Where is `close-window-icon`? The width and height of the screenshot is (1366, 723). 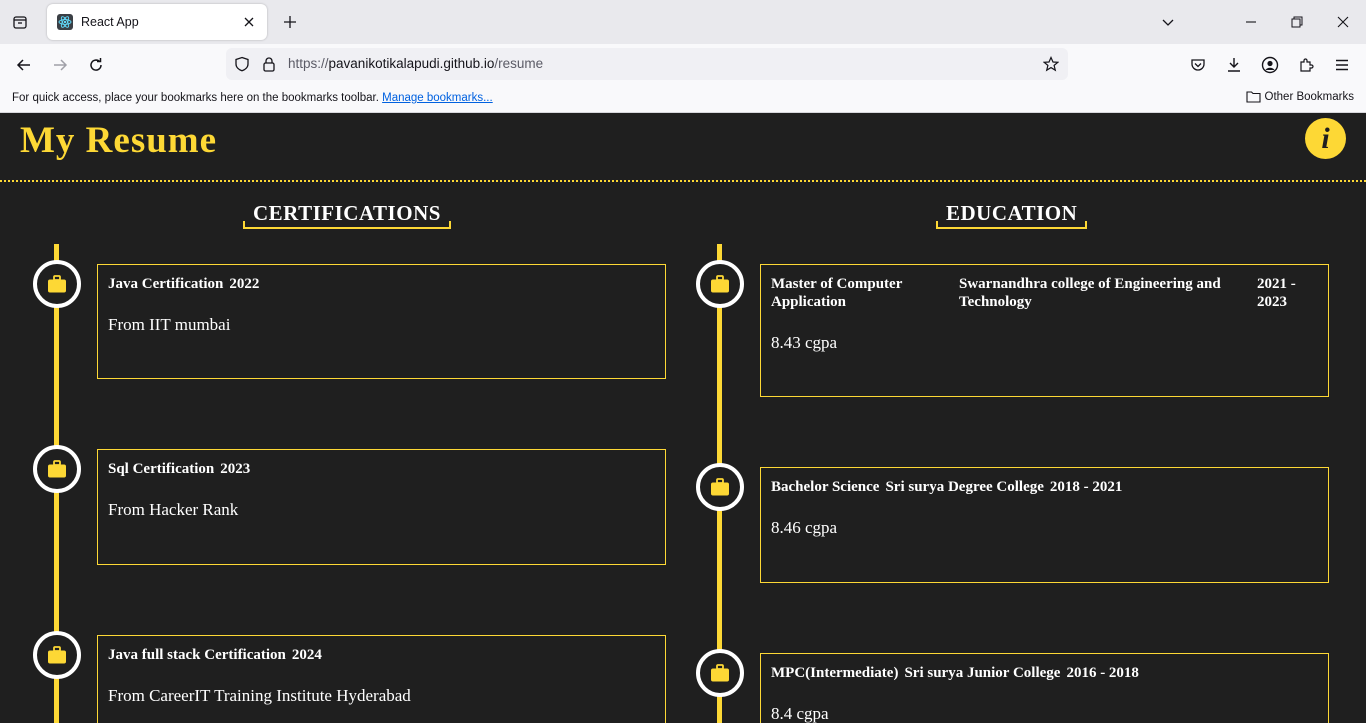
close-window-icon is located at coordinates (1343, 22).